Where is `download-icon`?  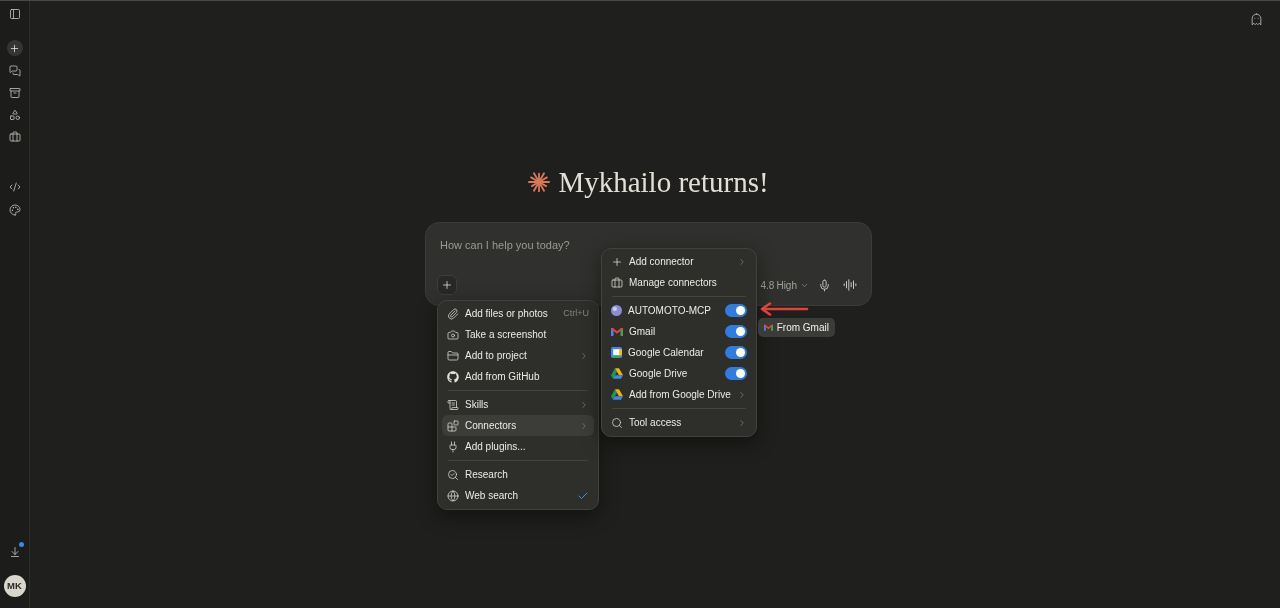 download-icon is located at coordinates (14, 552).